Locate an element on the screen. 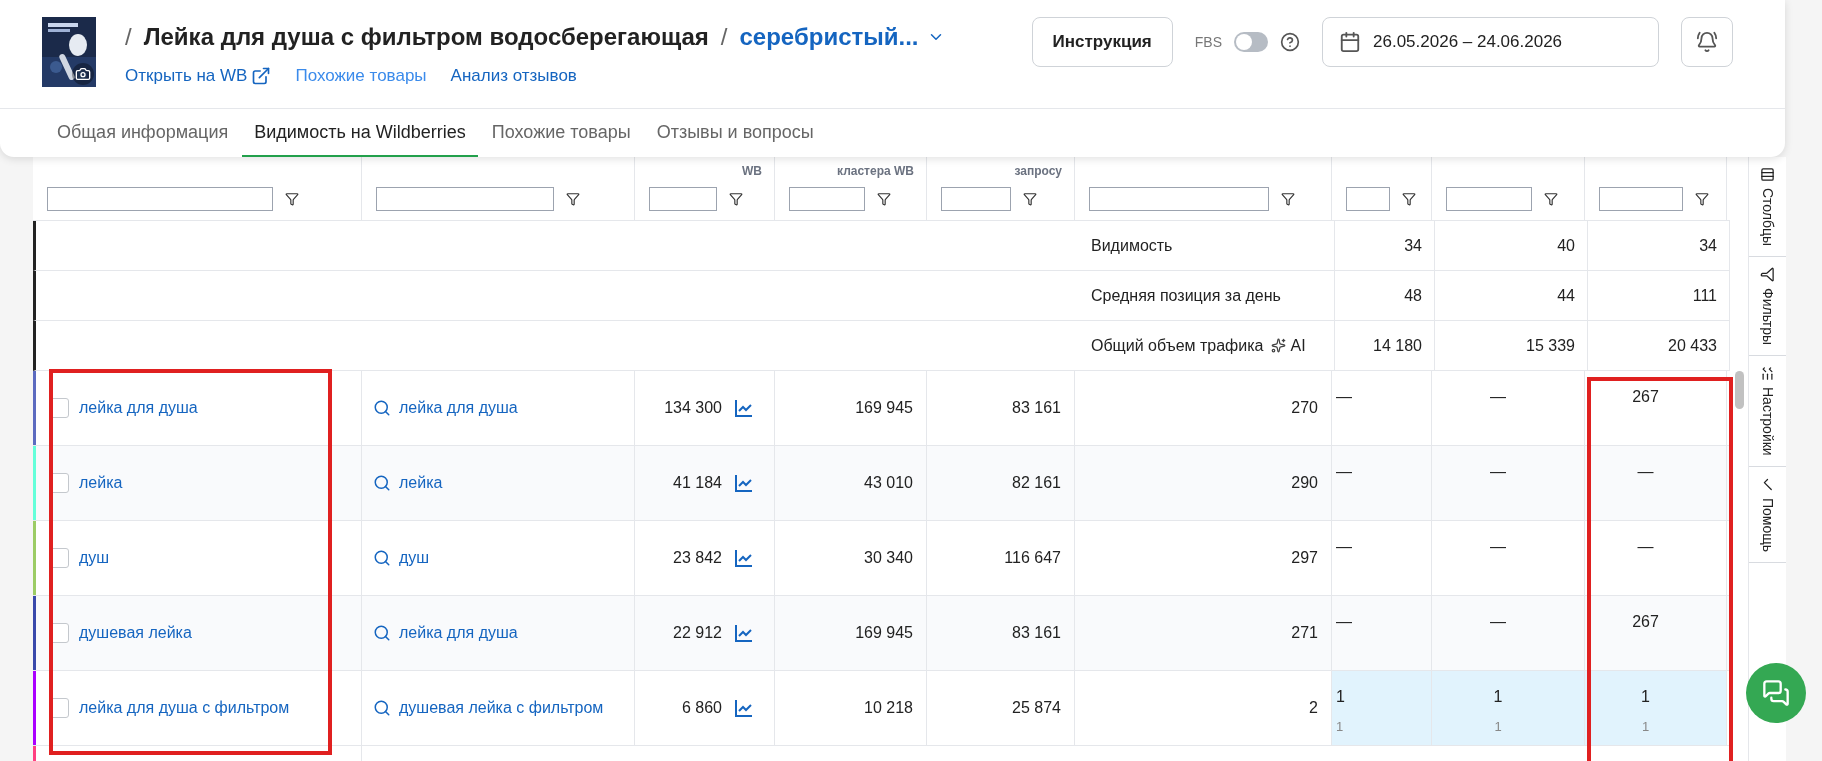  side-panel-tab: Фильтры is located at coordinates (1767, 307).